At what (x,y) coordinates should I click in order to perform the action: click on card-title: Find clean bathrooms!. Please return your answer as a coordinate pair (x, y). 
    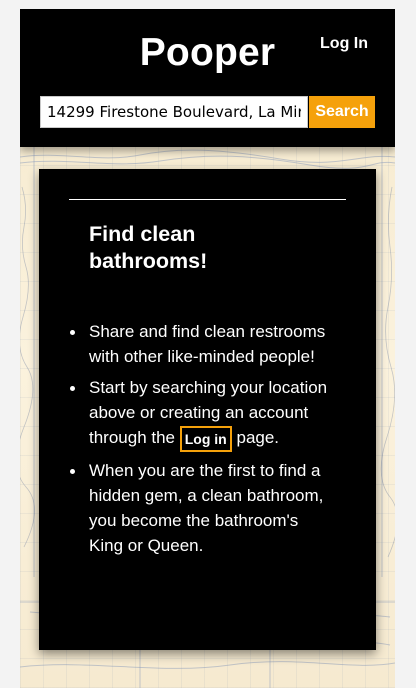
    Looking at the image, I should click on (148, 247).